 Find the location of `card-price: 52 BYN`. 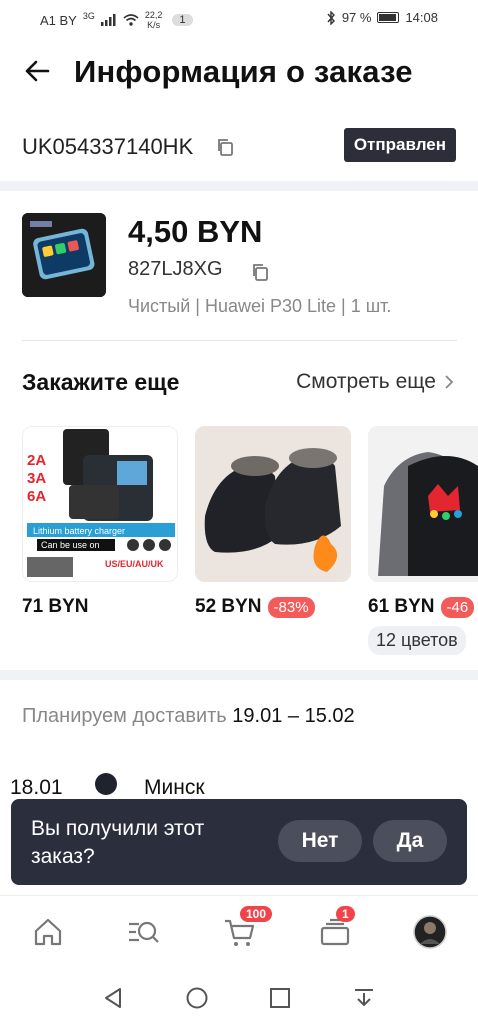

card-price: 52 BYN is located at coordinates (228, 606).